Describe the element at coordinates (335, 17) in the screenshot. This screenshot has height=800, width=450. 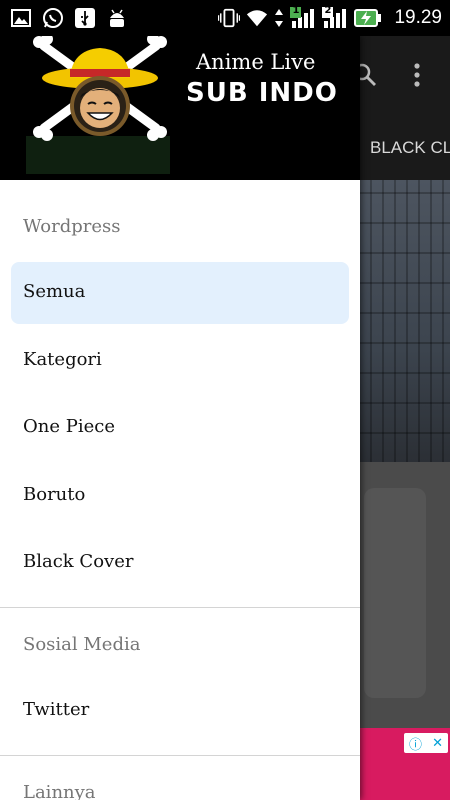
I see `signal-sim2-icon: 2` at that location.